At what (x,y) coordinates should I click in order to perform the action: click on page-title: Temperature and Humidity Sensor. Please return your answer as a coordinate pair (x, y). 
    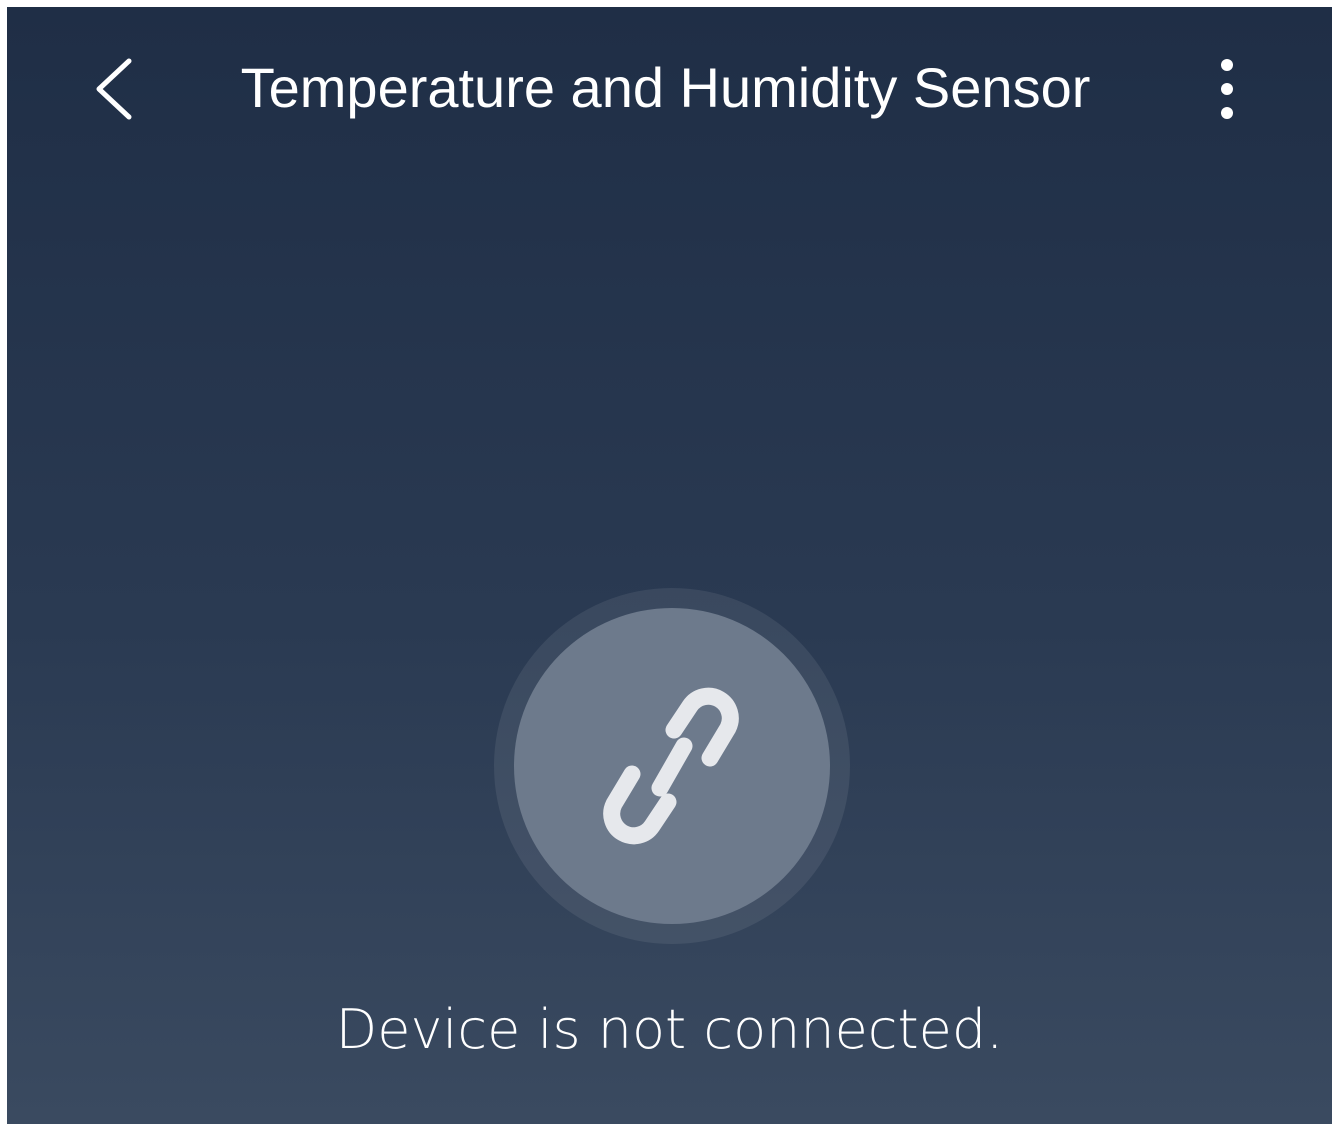
    Looking at the image, I should click on (665, 87).